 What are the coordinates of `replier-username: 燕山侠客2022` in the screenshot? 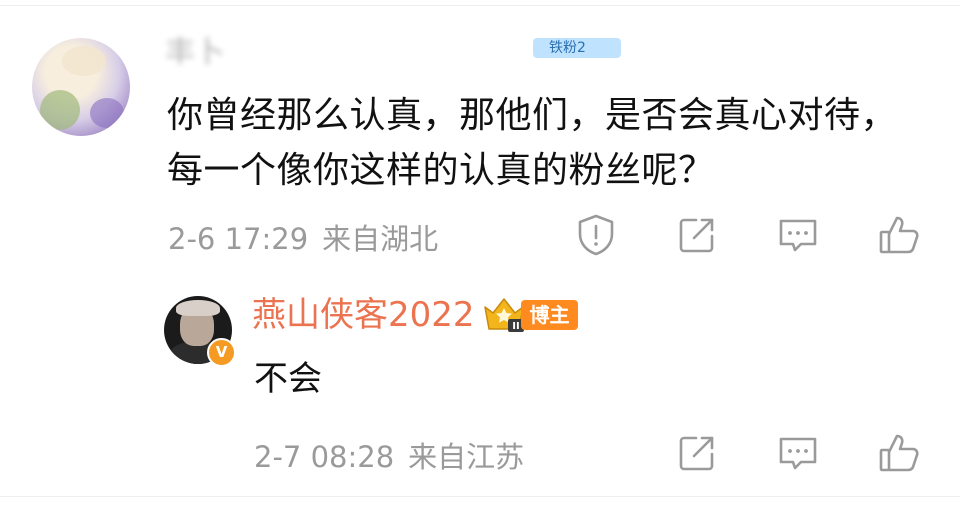 It's located at (363, 315).